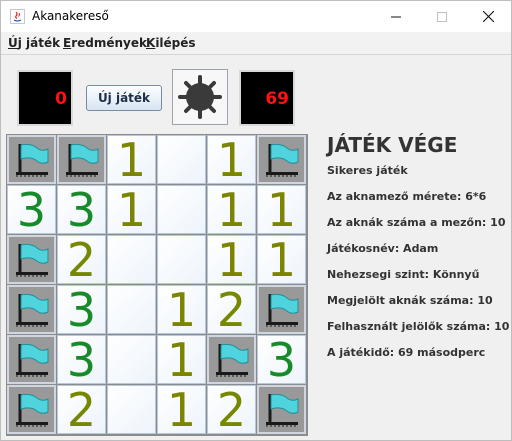 The height and width of the screenshot is (441, 512). I want to click on mine-count-text: Az aknák száma a mezőn: 10, so click(416, 222).